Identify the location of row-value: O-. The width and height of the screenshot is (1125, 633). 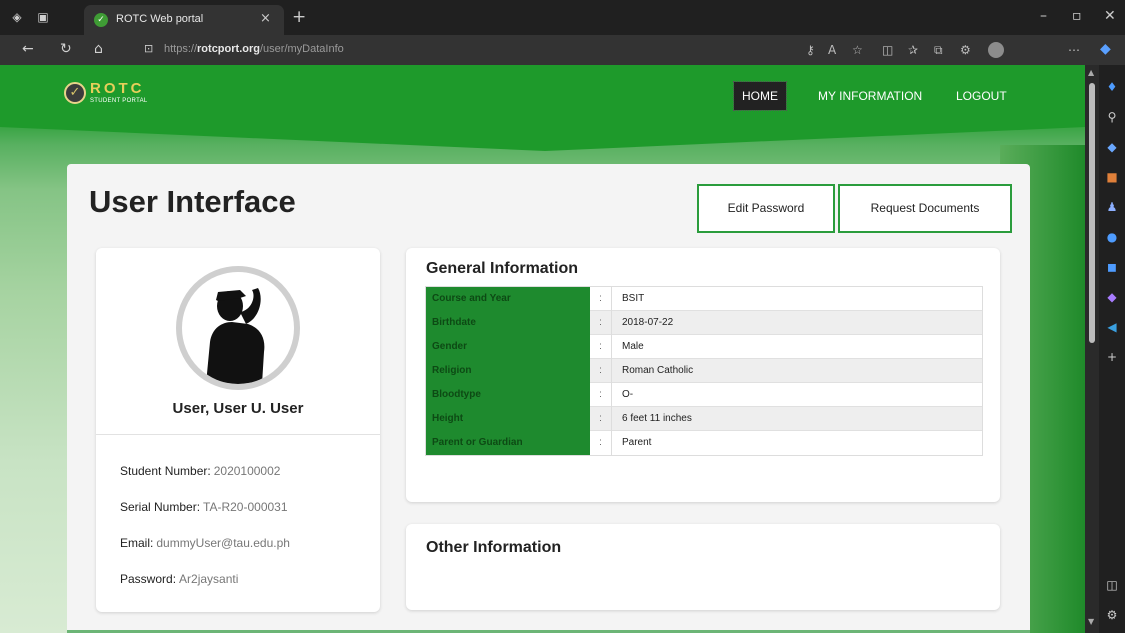
(628, 394).